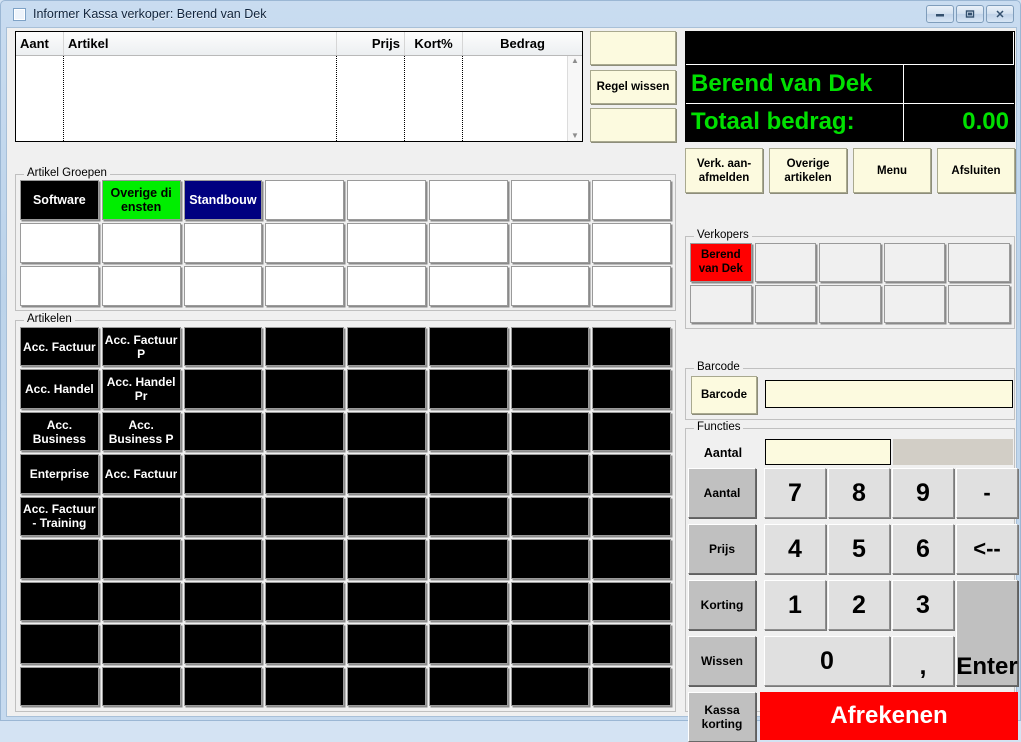 The height and width of the screenshot is (742, 1021). Describe the element at coordinates (859, 549) in the screenshot. I see `key-5: 5` at that location.